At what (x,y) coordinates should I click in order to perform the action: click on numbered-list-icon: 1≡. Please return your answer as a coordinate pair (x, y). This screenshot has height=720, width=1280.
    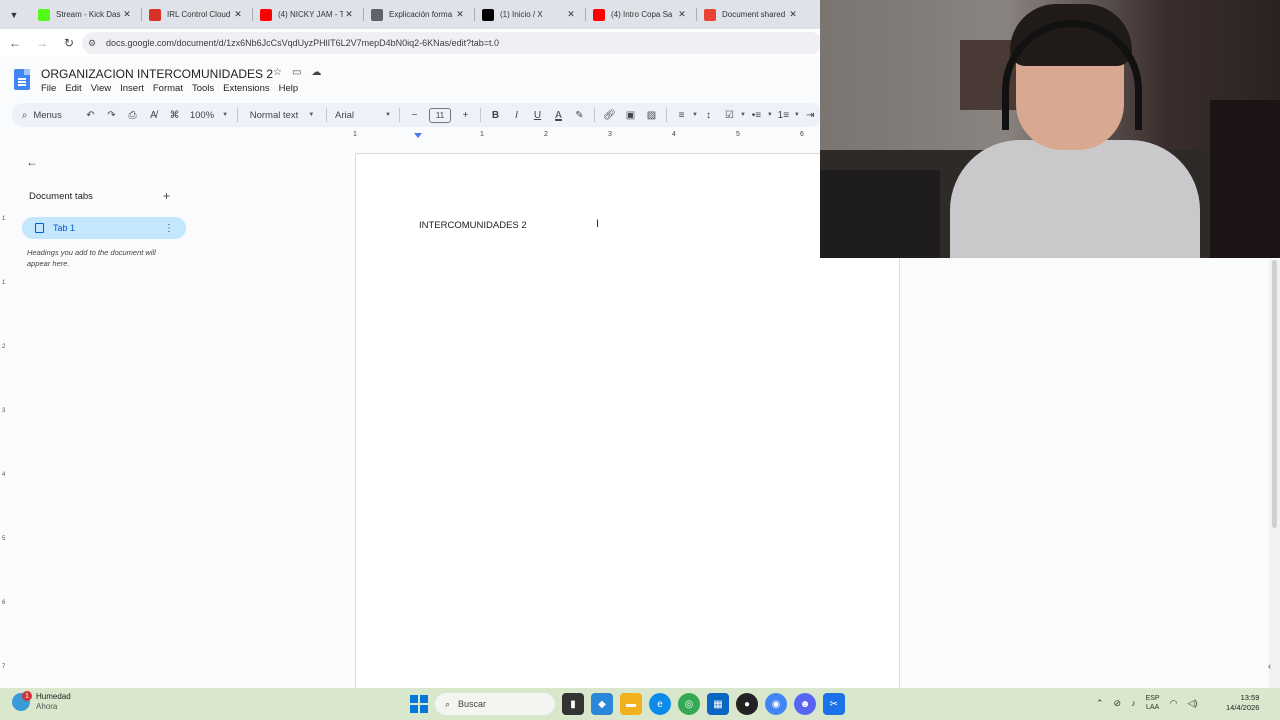
    Looking at the image, I should click on (783, 115).